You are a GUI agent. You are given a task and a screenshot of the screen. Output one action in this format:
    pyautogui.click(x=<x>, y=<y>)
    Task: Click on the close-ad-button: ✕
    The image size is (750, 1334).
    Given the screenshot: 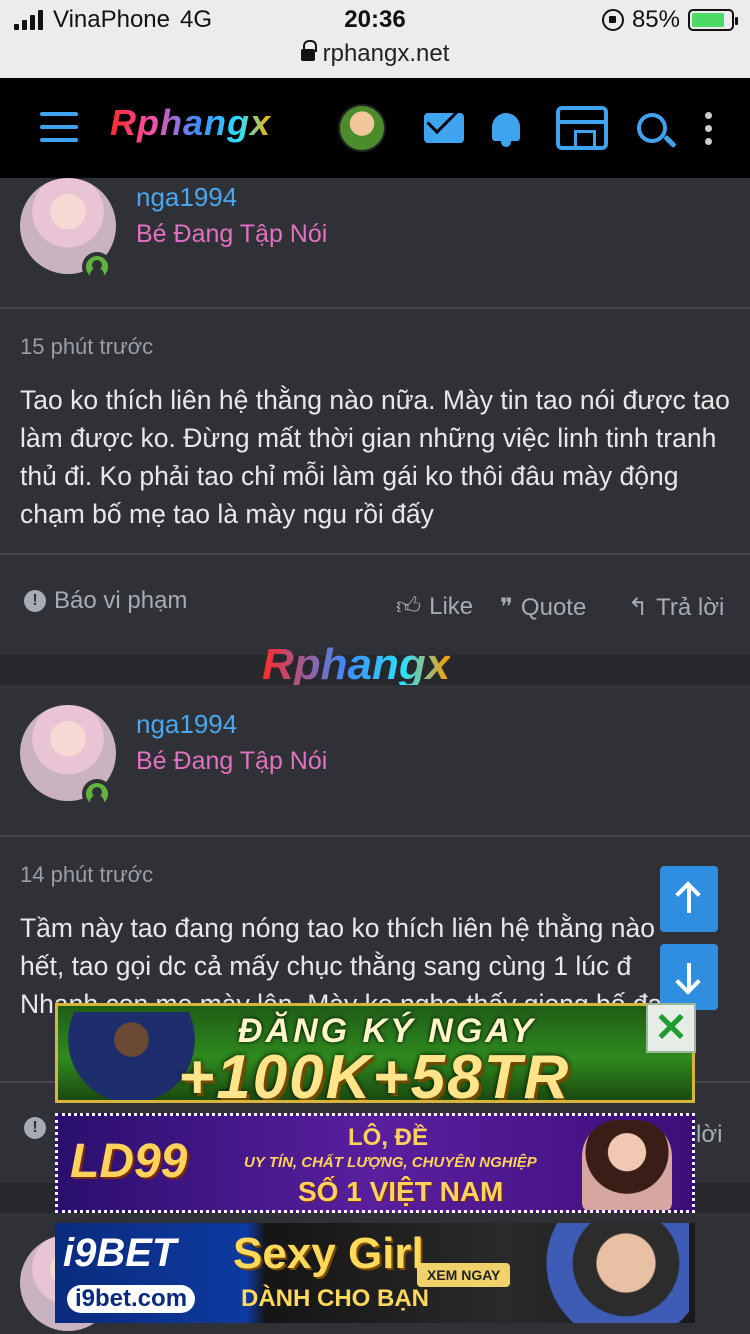 What is the action you would take?
    pyautogui.click(x=671, y=1028)
    